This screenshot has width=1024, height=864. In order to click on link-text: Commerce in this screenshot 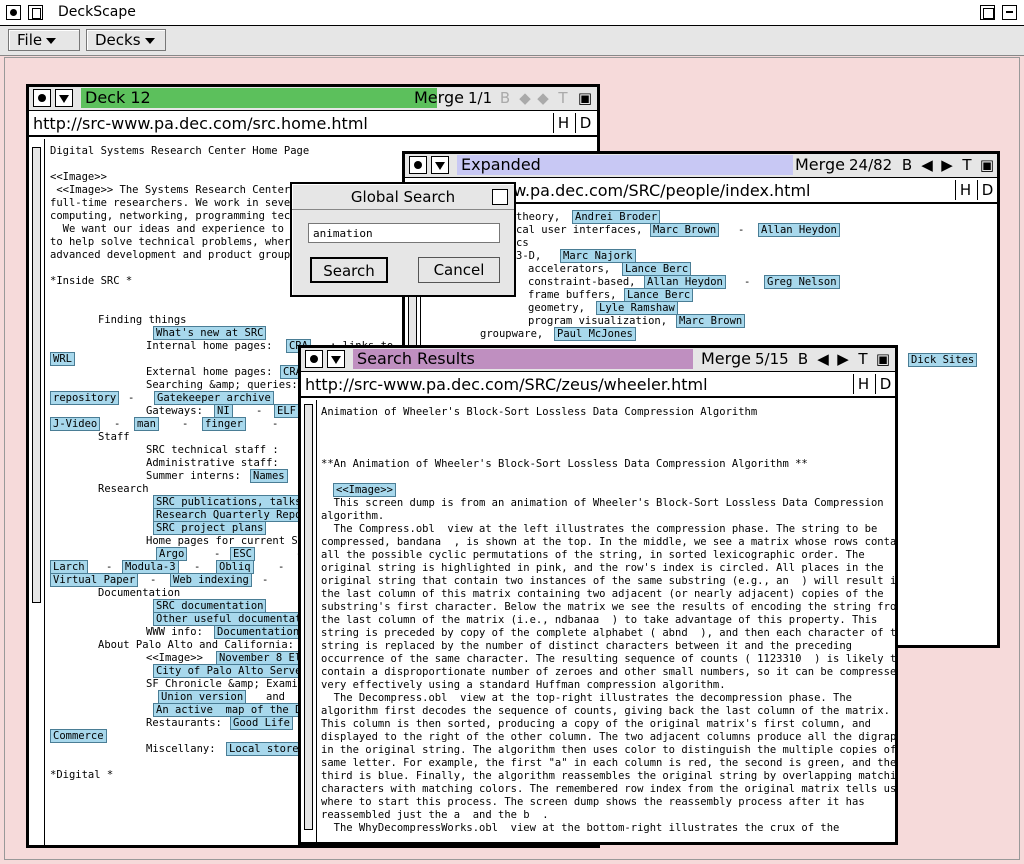, I will do `click(78, 736)`.